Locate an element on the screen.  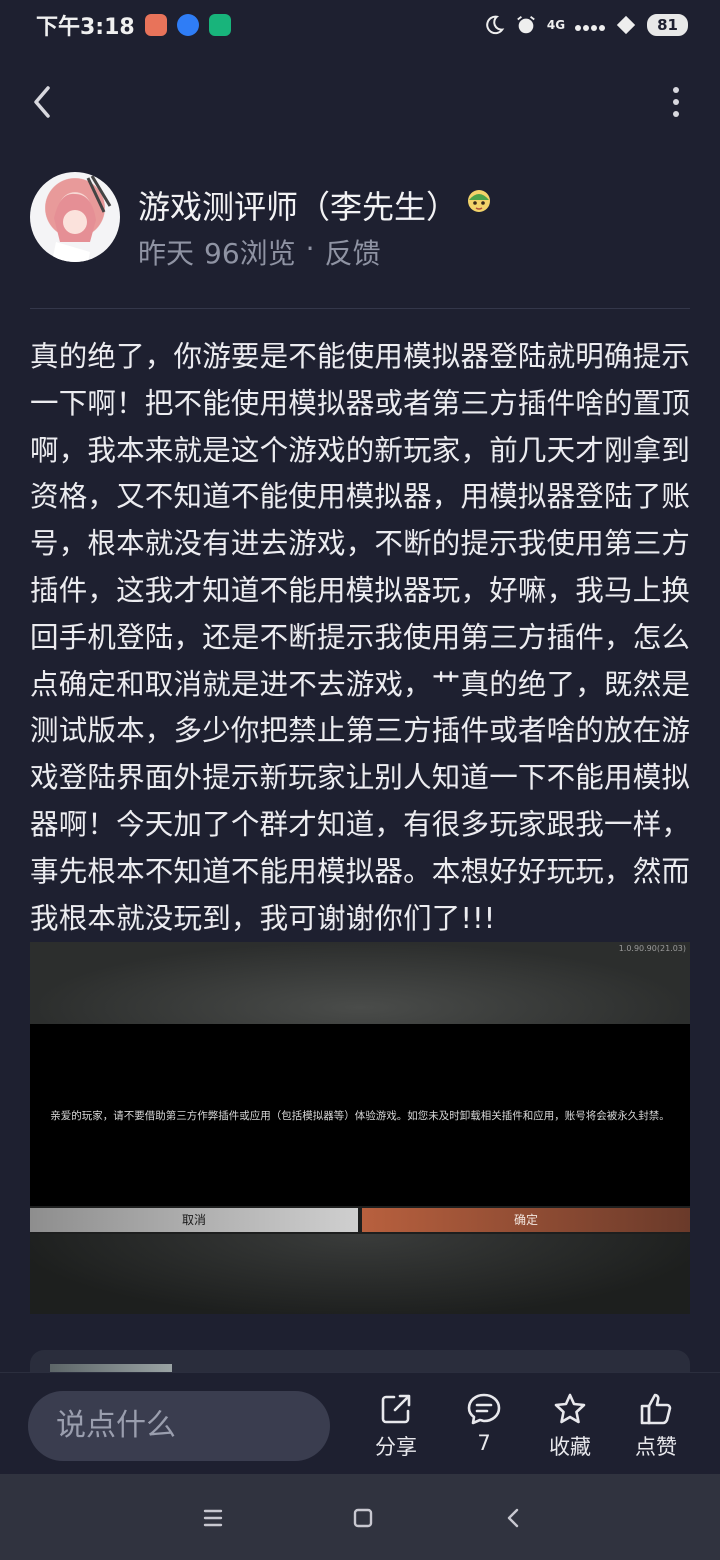
thumbs-up-icon is located at coordinates (656, 1409).